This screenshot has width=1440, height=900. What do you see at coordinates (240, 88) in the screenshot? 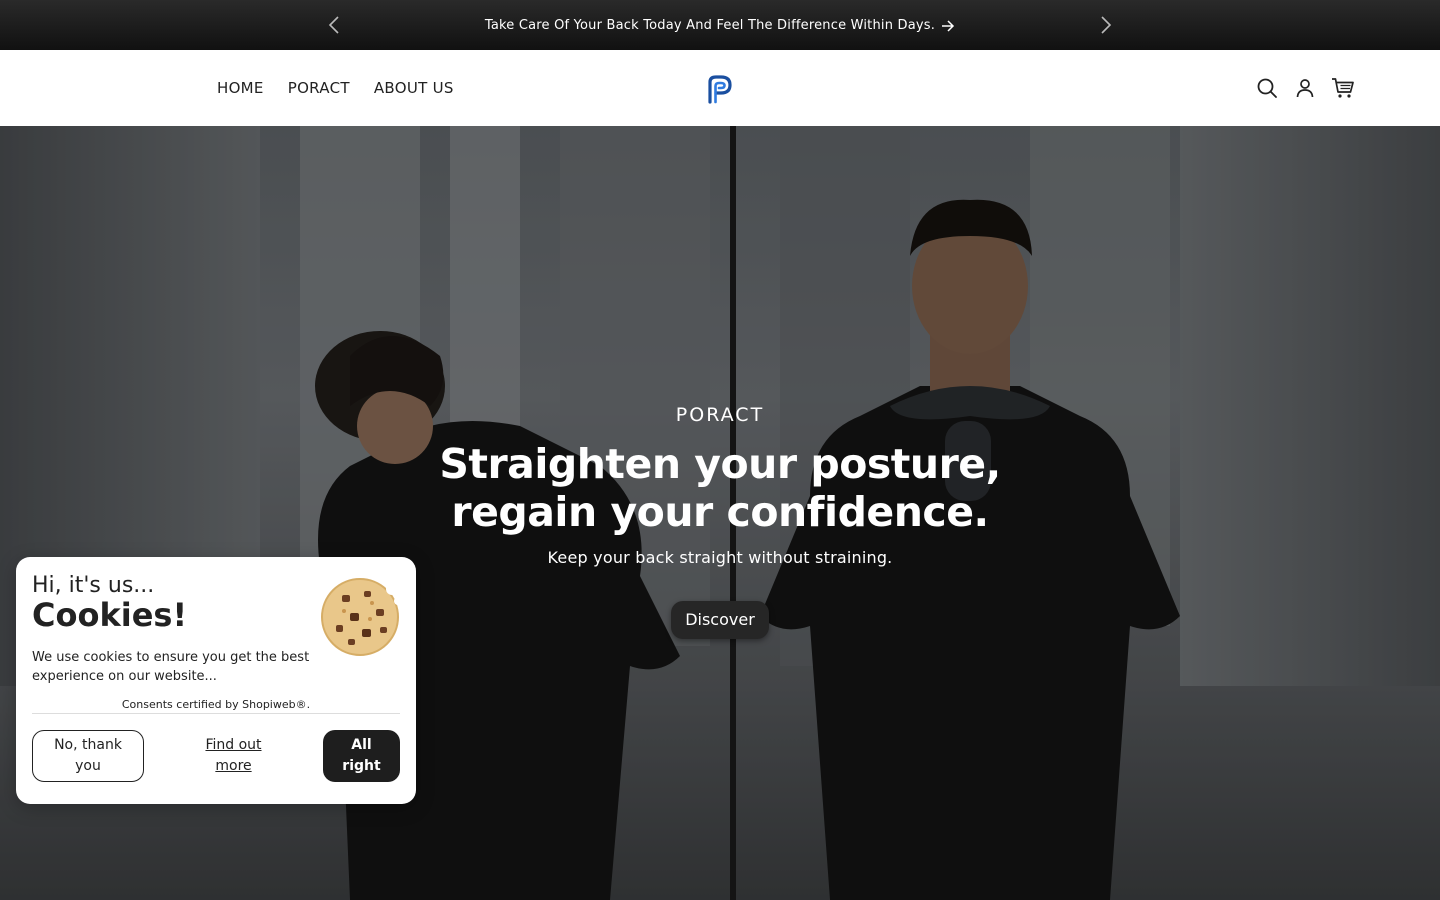
I see `nav-home: HOME` at bounding box center [240, 88].